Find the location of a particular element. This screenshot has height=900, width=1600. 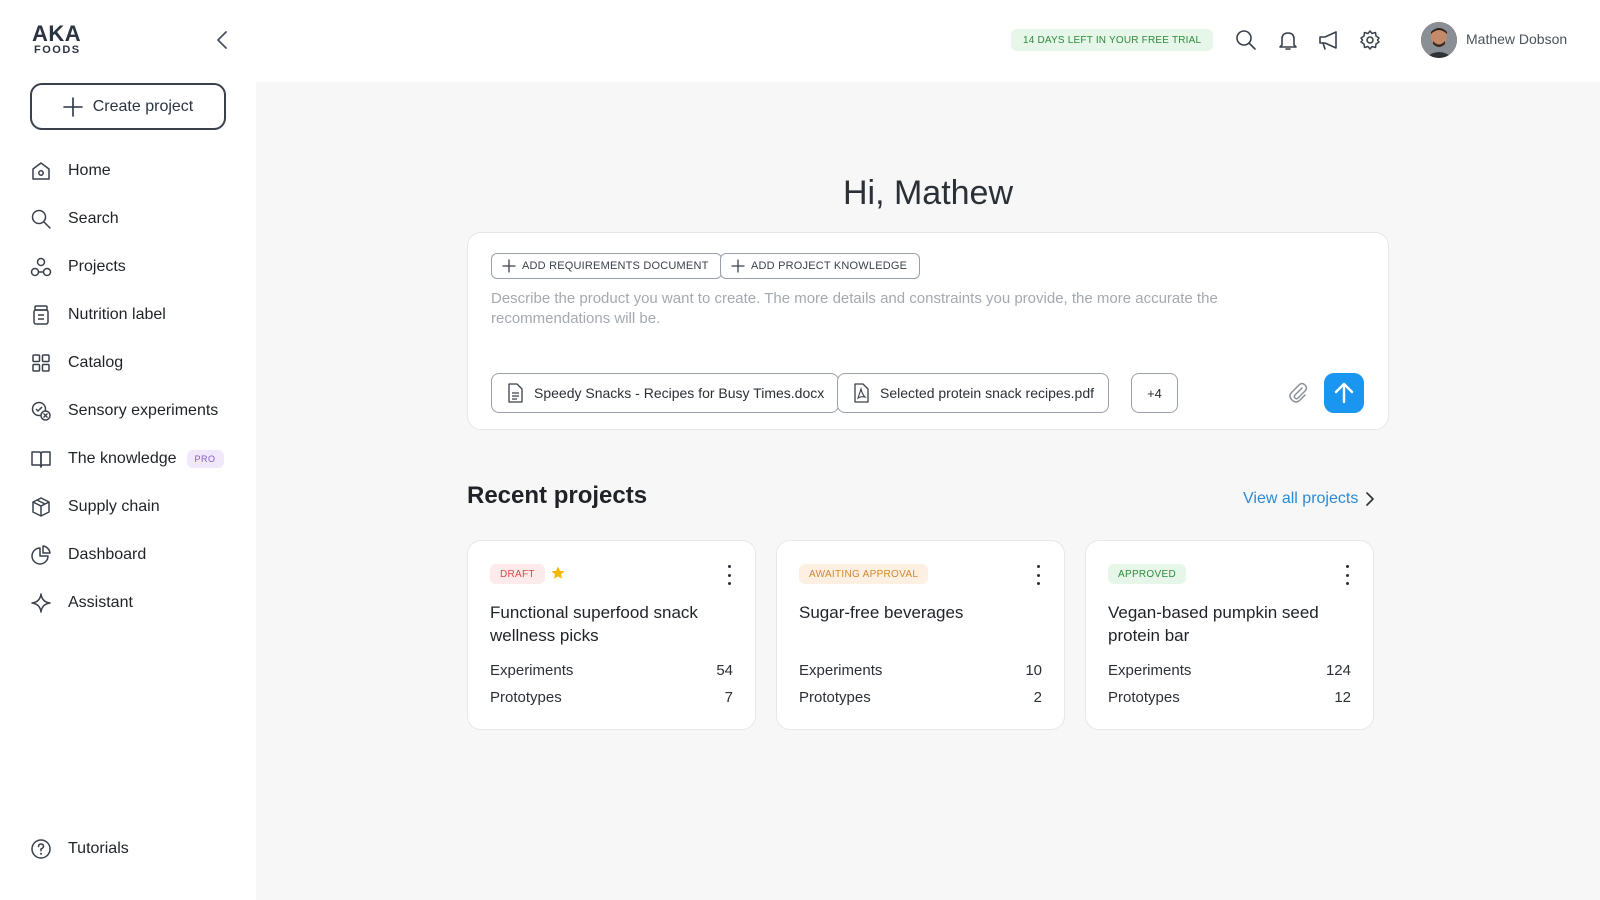

star-icon is located at coordinates (558, 573).